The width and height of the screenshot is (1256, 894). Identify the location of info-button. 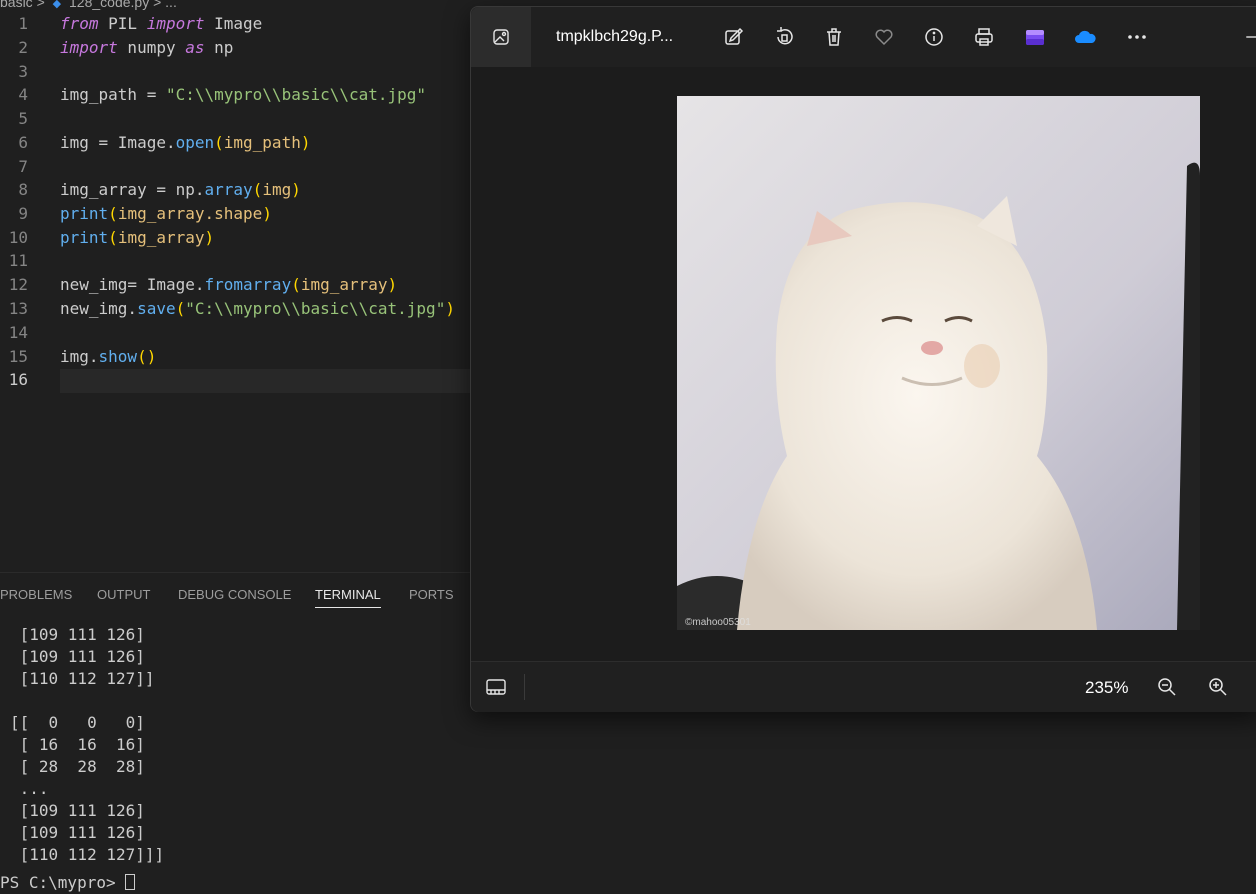
(934, 37).